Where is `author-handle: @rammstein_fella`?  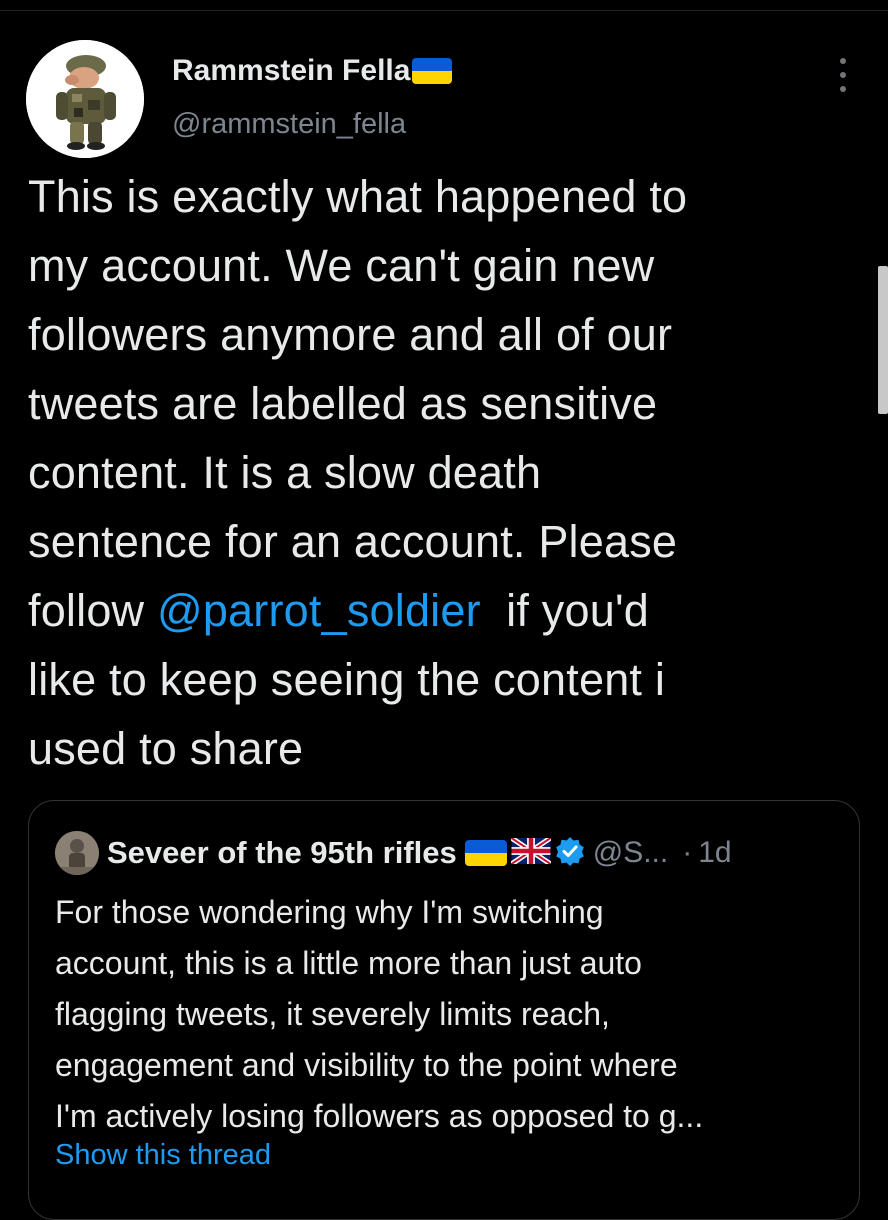
author-handle: @rammstein_fella is located at coordinates (289, 124).